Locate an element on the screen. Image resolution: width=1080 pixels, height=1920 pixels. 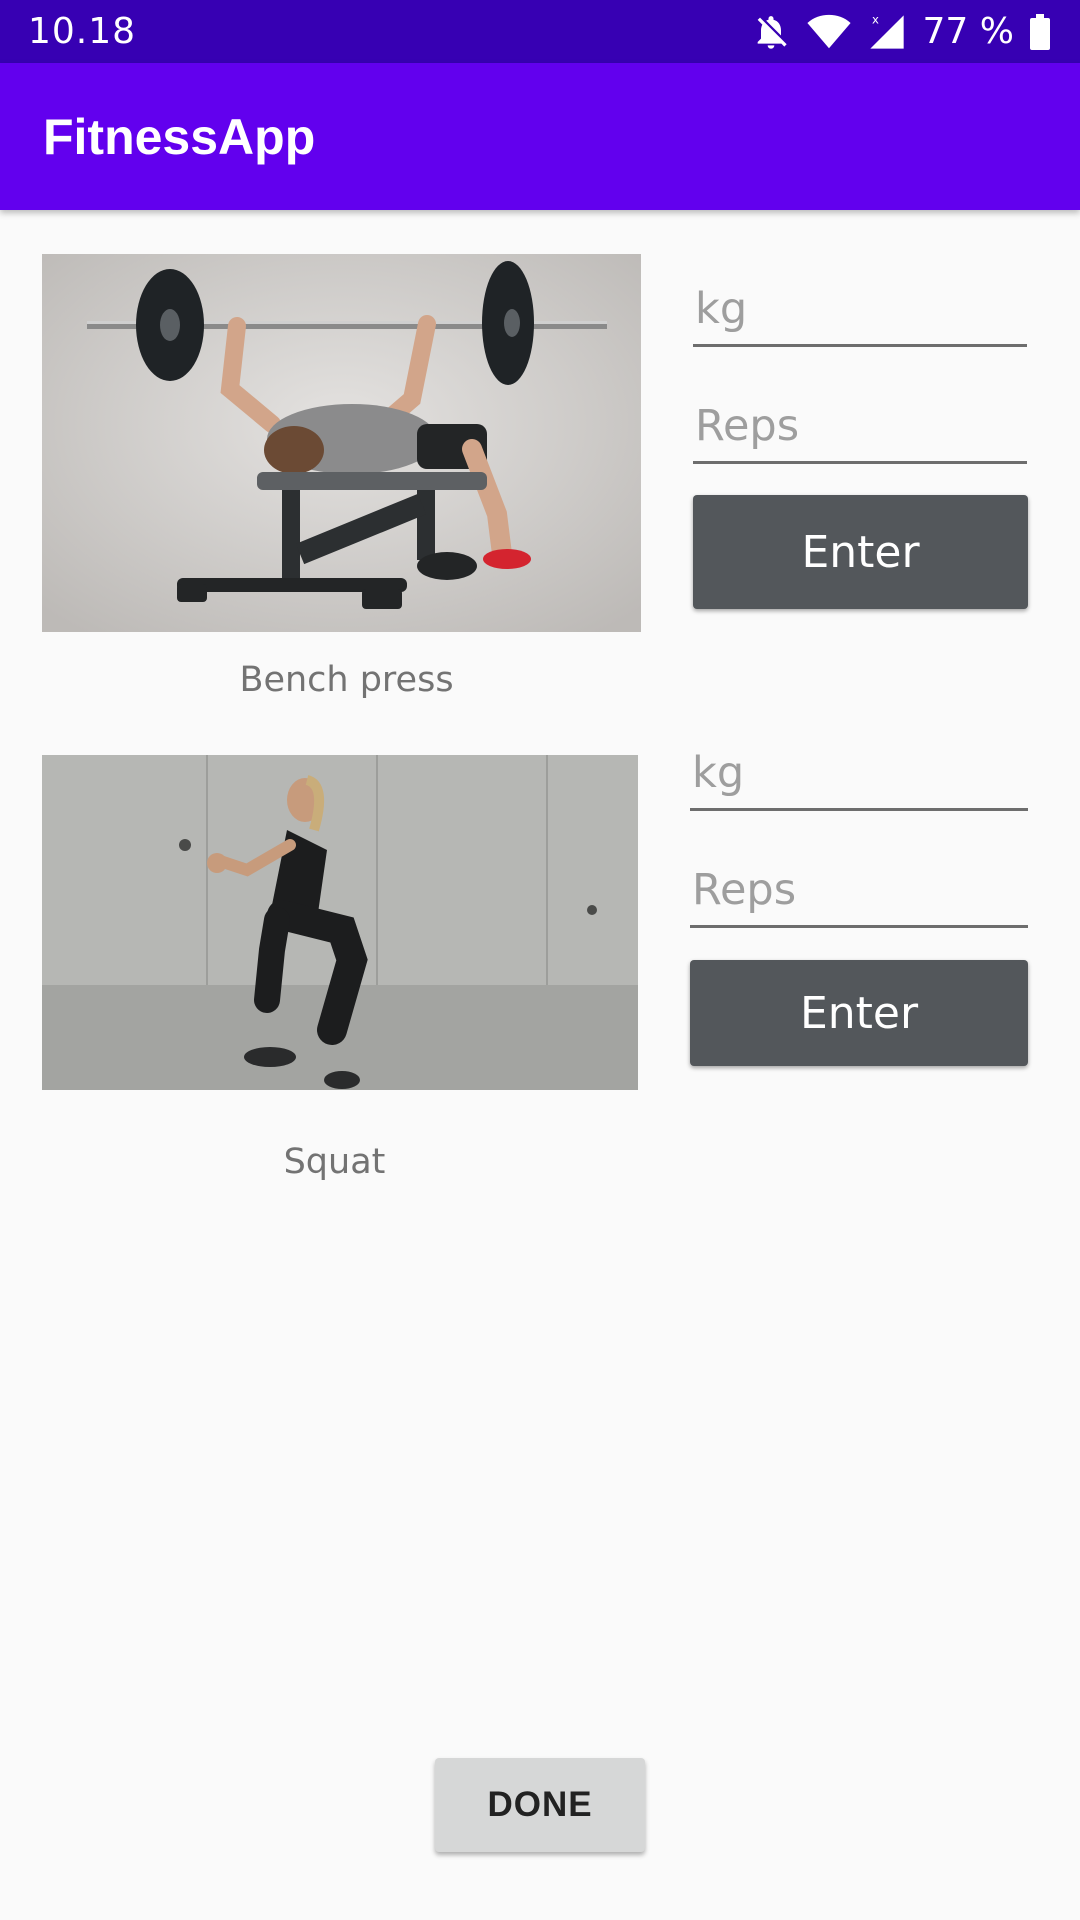
squat-photo is located at coordinates (340, 922).